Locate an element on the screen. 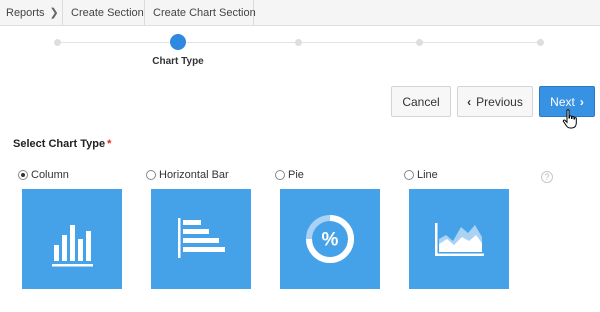 This screenshot has height=312, width=600. breadcrumb-item-create-section: Create Section is located at coordinates (104, 13).